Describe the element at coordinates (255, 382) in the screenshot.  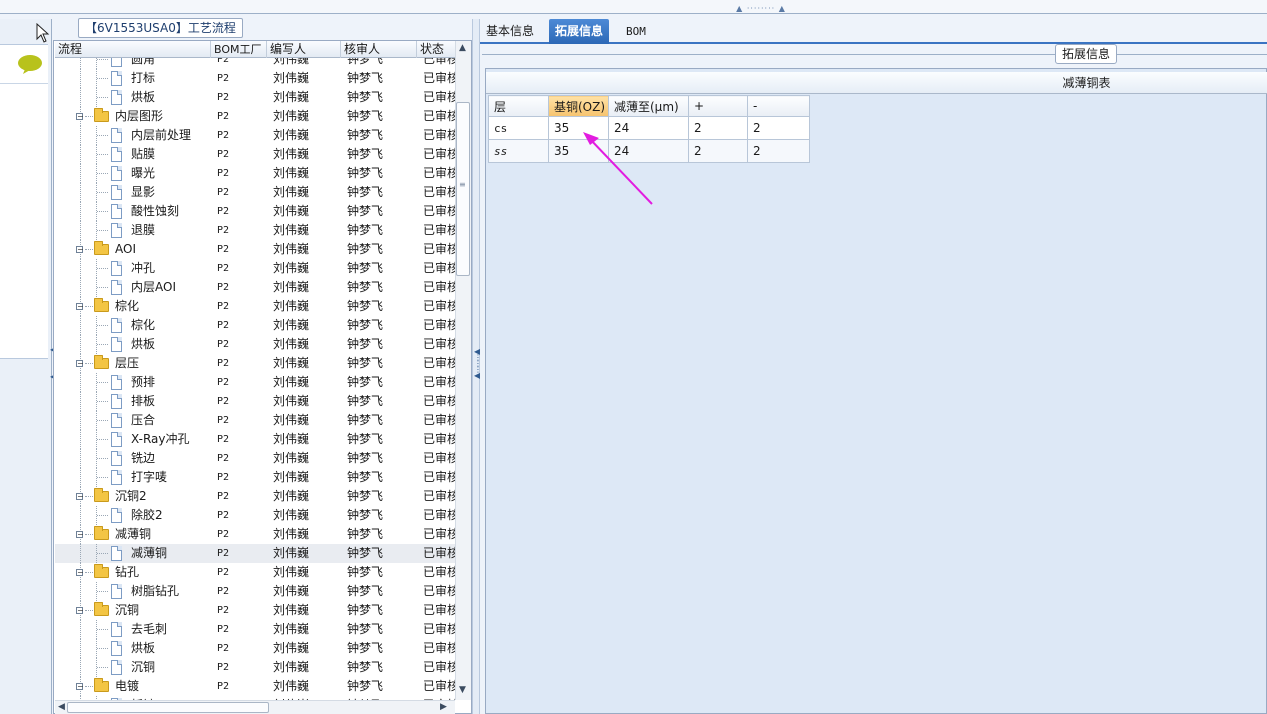
I see `tree-item-row: 预排 P2 刘伟巍 钟梦飞 已审核` at that location.